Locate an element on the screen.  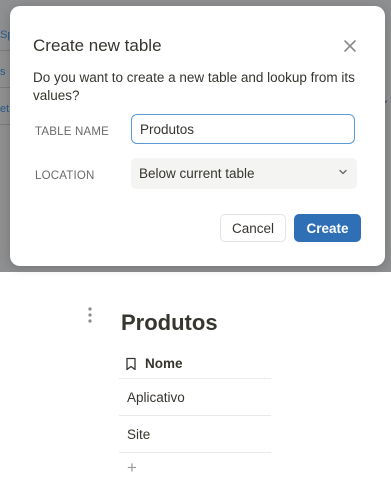
table: Nome Aplicativo Site + is located at coordinates (195, 416).